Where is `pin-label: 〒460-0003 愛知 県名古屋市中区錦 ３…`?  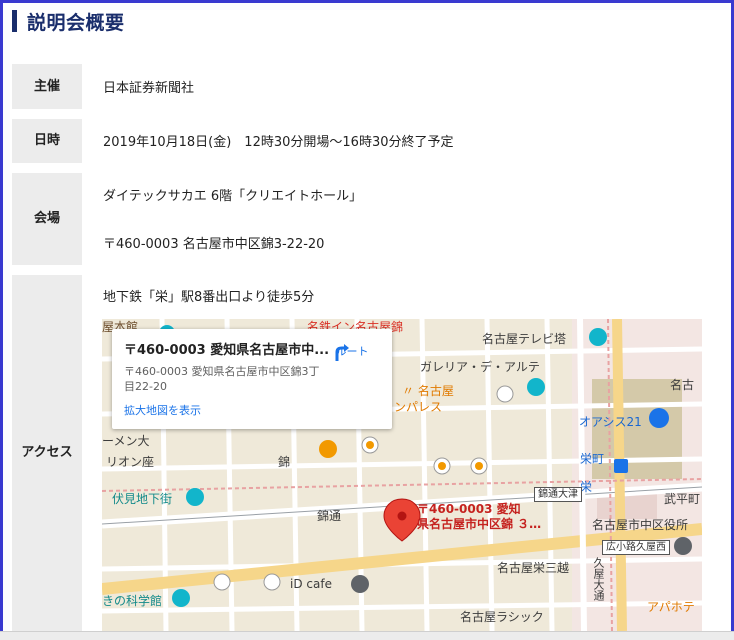
pin-label: 〒460-0003 愛知 県名古屋市中区錦 ３… is located at coordinates (479, 517).